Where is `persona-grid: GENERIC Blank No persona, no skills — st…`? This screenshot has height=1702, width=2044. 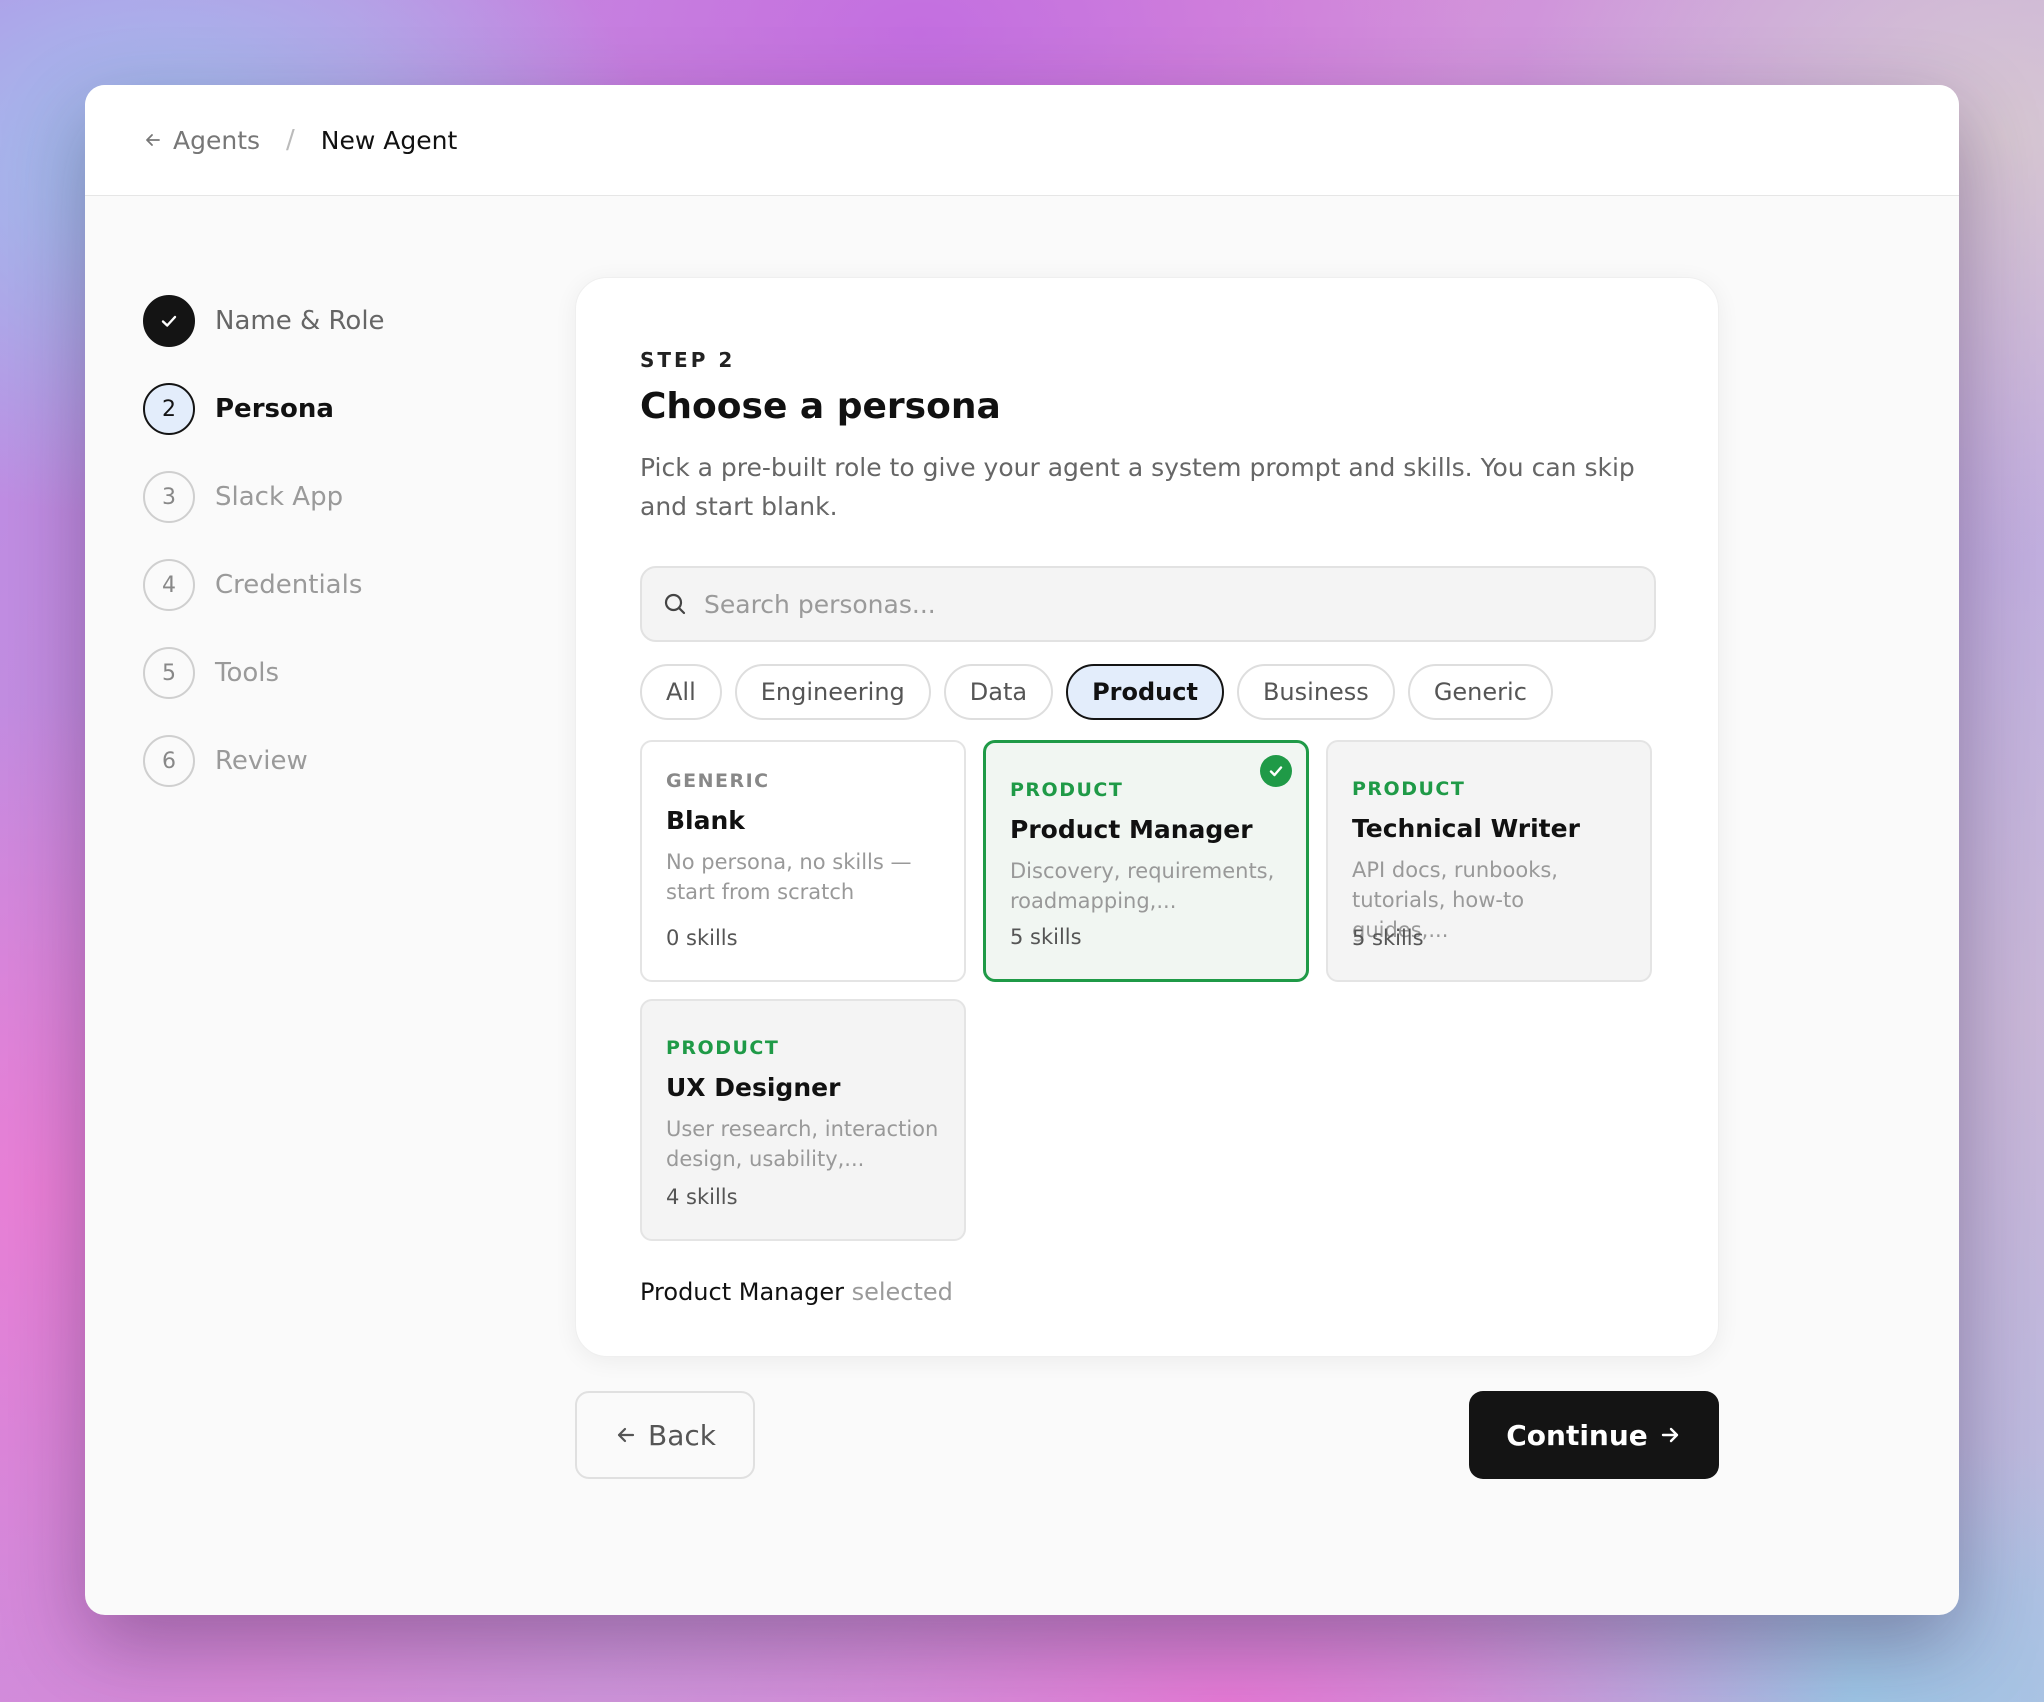
persona-grid: GENERIC Blank No persona, no skills — st… is located at coordinates (1148, 990).